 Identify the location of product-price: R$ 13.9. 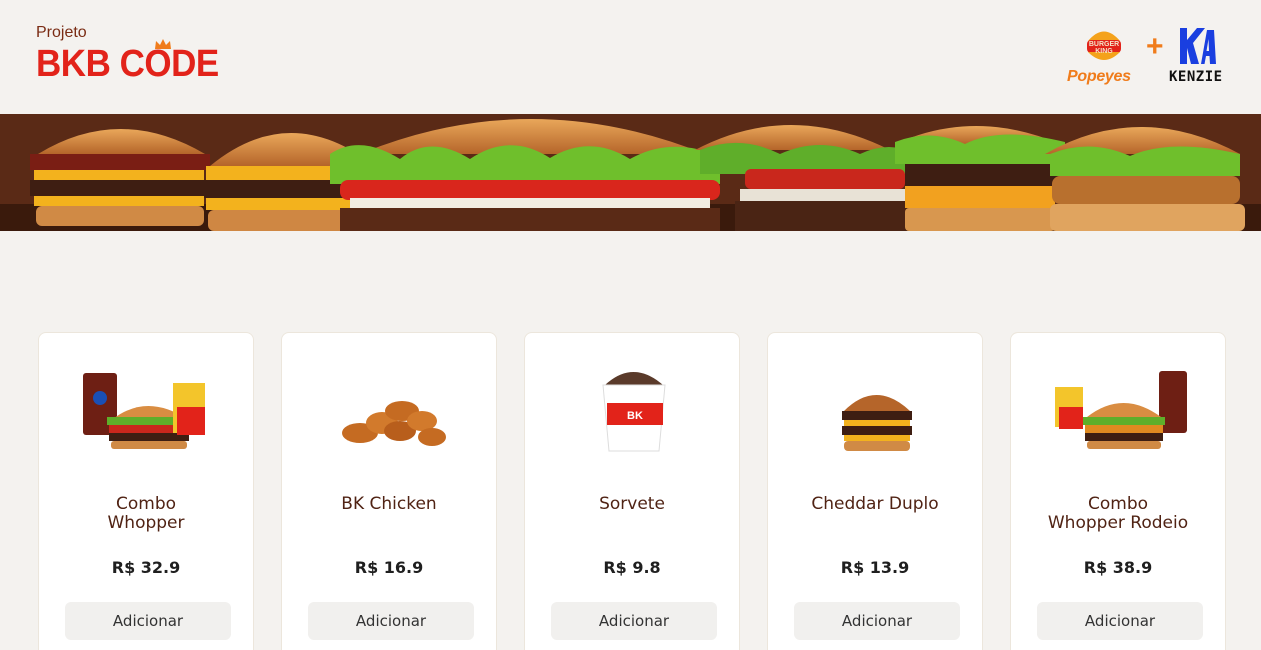
(875, 567).